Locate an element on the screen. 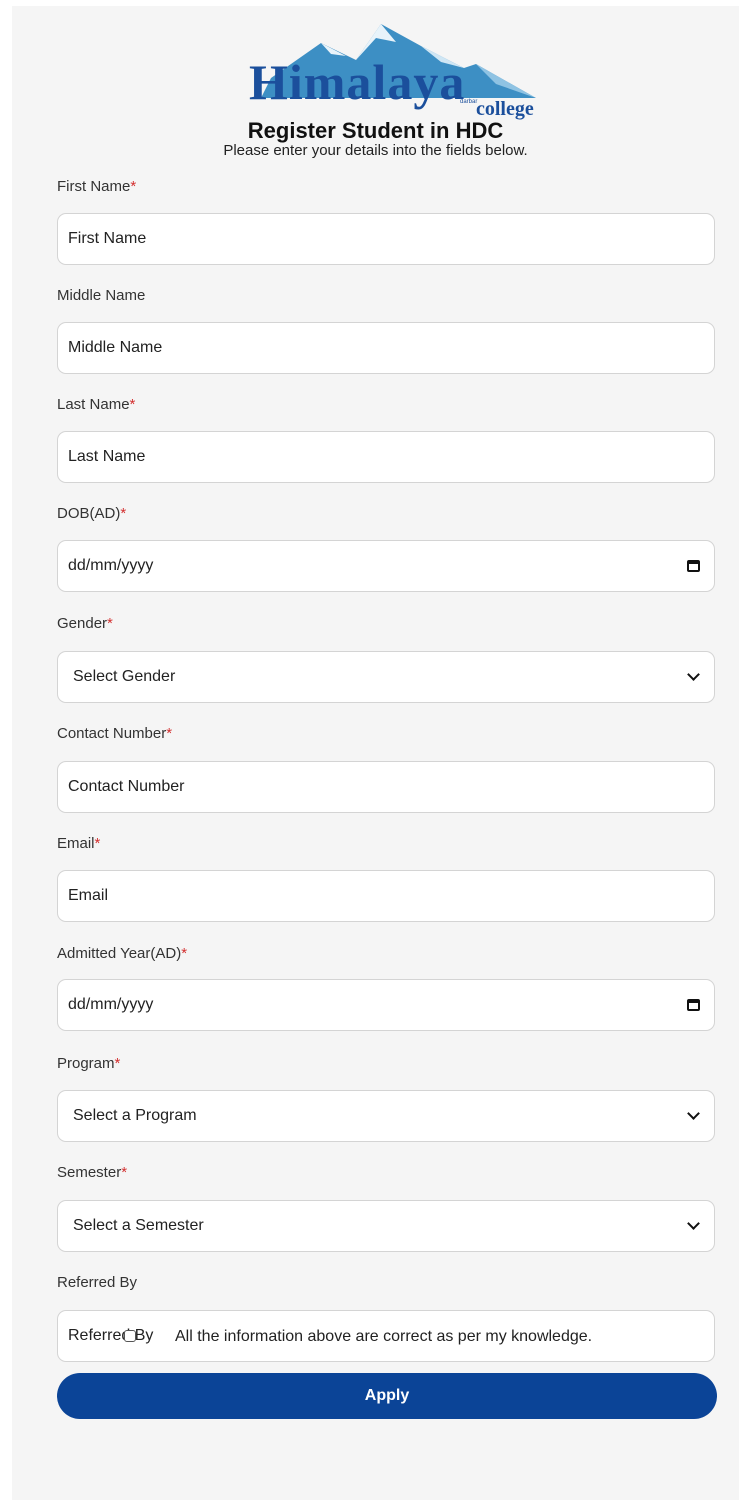  last-name-placeholder: Last Name is located at coordinates (107, 456).